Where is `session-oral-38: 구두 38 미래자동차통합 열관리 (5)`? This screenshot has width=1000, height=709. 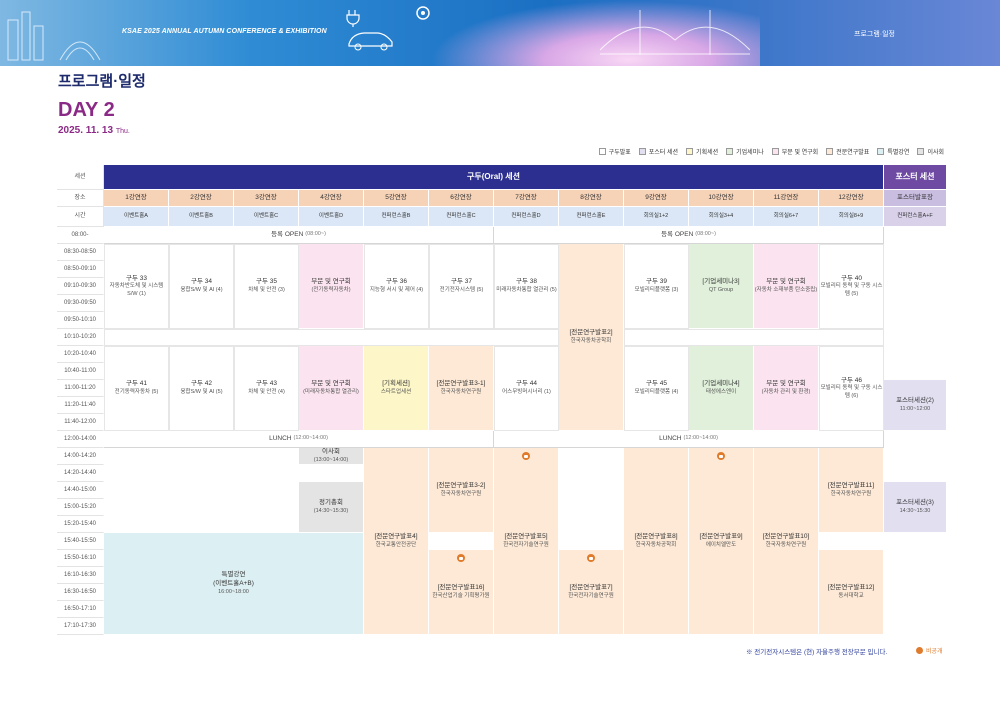 session-oral-38: 구두 38 미래자동차통합 열관리 (5) is located at coordinates (526, 286).